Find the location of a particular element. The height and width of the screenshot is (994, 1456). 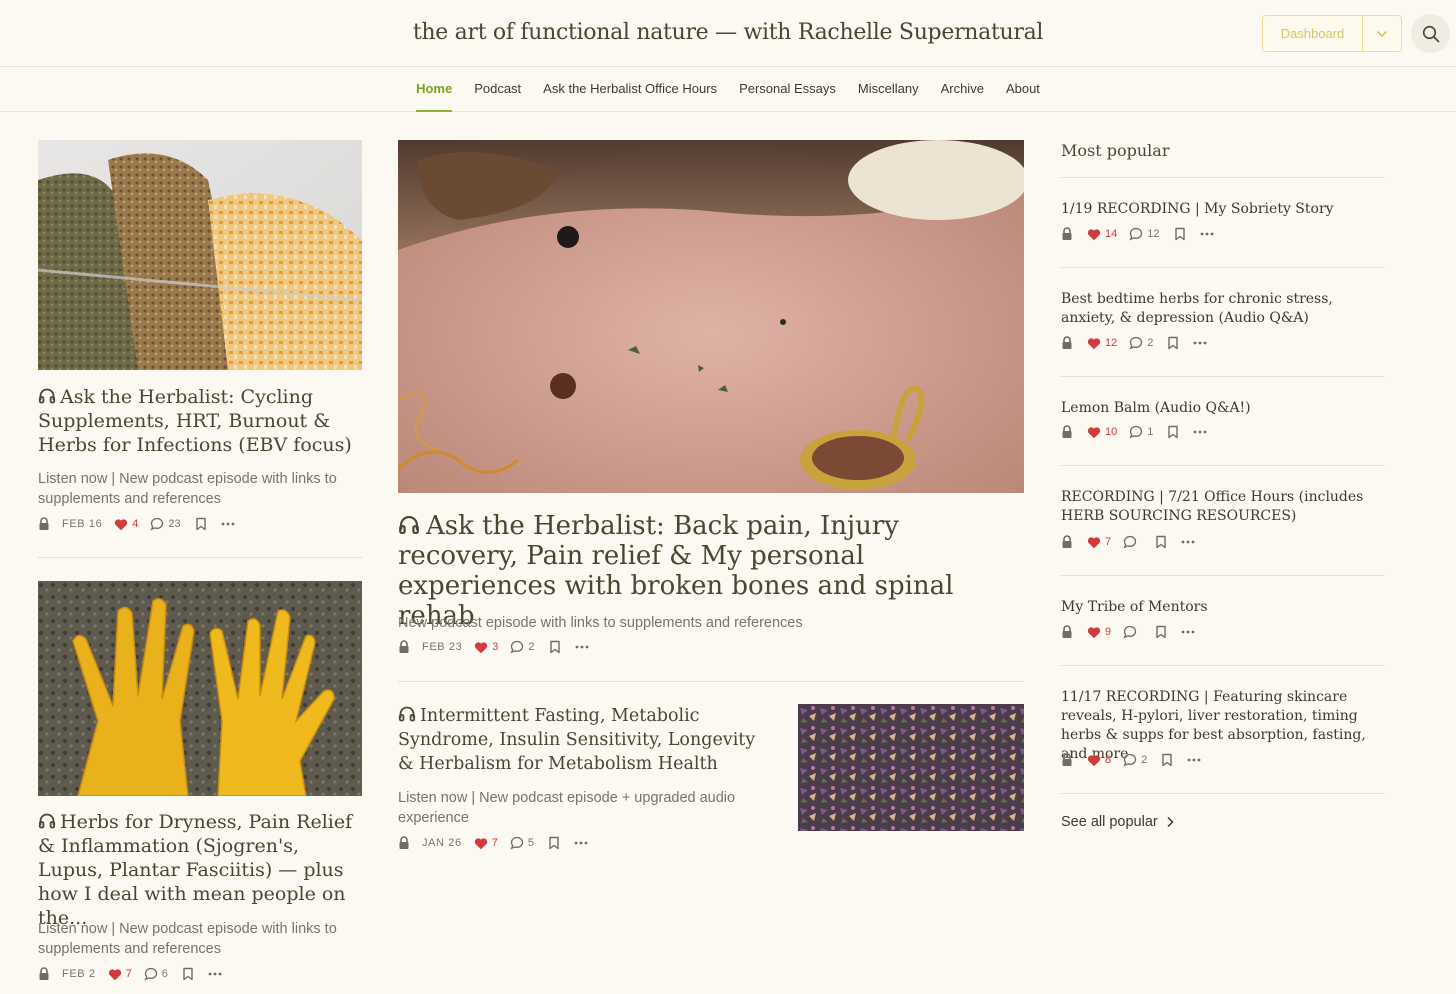

search-button is located at coordinates (1430, 33).